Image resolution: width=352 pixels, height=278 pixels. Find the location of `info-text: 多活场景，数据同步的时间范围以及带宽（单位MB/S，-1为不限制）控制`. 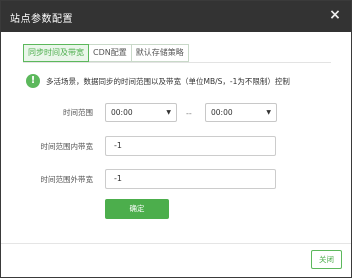

info-text: 多活场景，数据同步的时间范围以及带宽（单位MB/S，-1为不限制）控制 is located at coordinates (168, 81).